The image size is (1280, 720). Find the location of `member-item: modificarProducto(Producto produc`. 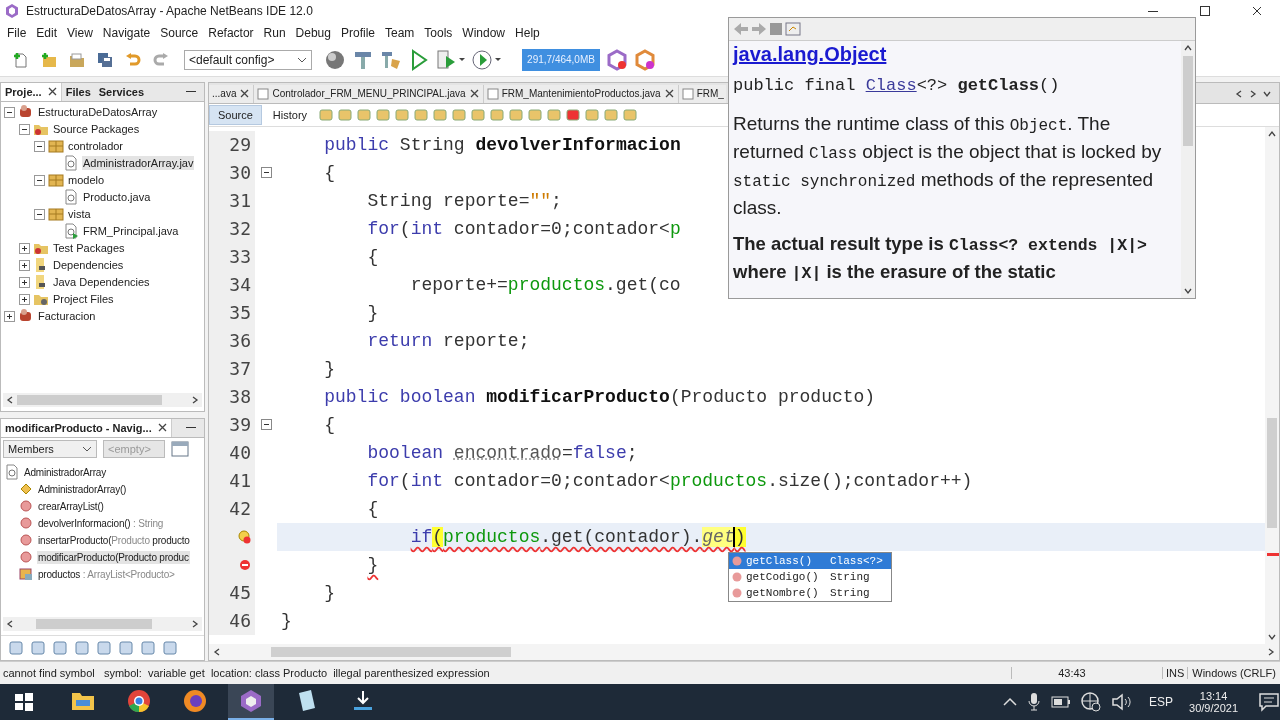

member-item: modificarProducto(Producto produc is located at coordinates (113, 557).